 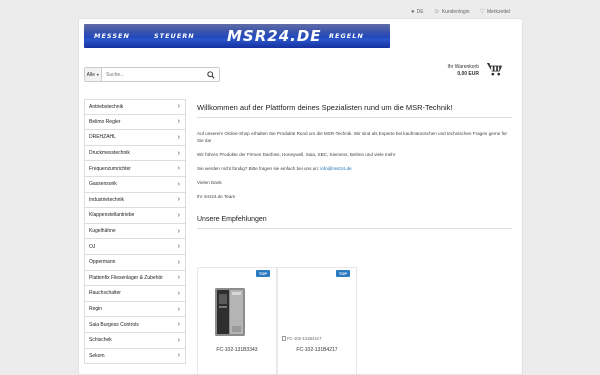 I want to click on sidebar-item: Plattenfix Fliesenlager & Zubehör ›, so click(x=135, y=278).